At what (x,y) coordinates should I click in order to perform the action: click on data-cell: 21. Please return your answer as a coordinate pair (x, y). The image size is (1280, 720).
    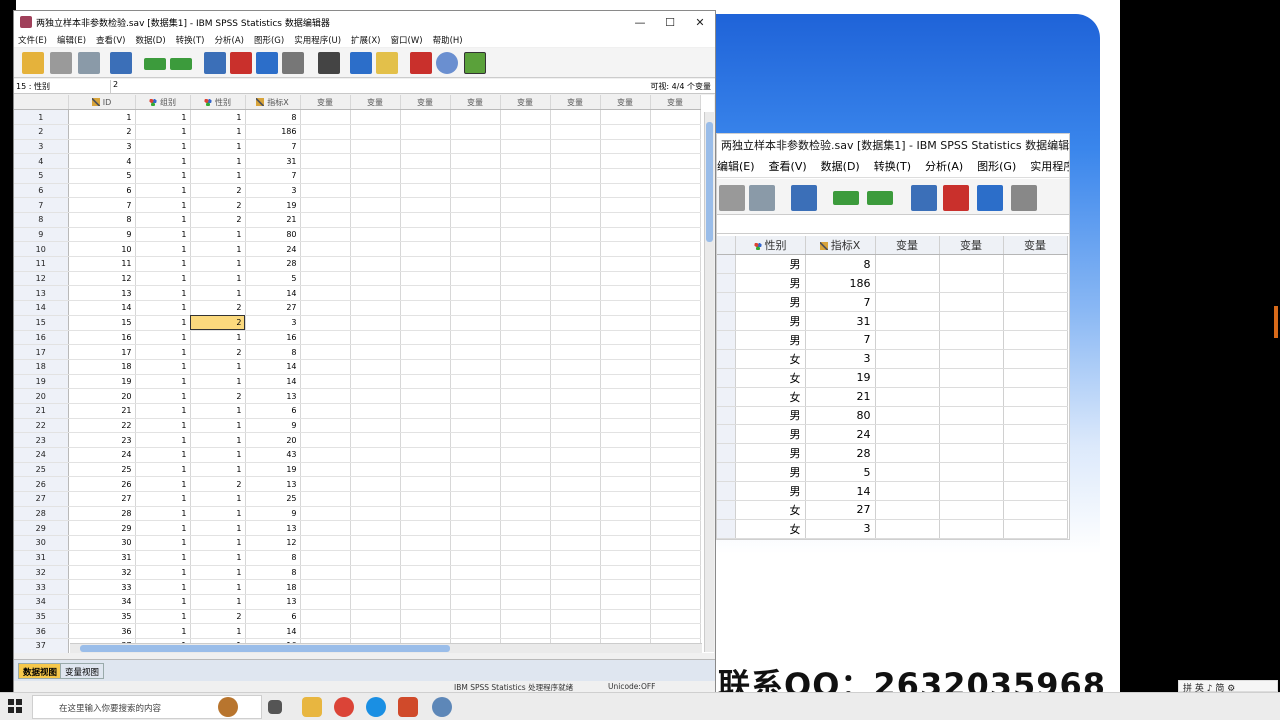
    Looking at the image, I should click on (102, 411).